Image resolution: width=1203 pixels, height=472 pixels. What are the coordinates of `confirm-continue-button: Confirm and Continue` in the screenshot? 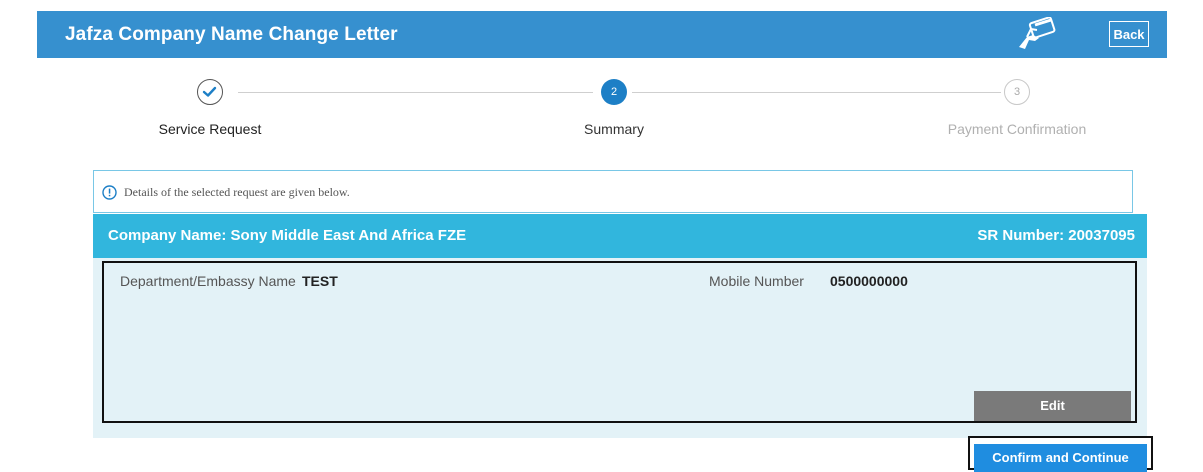 It's located at (1060, 458).